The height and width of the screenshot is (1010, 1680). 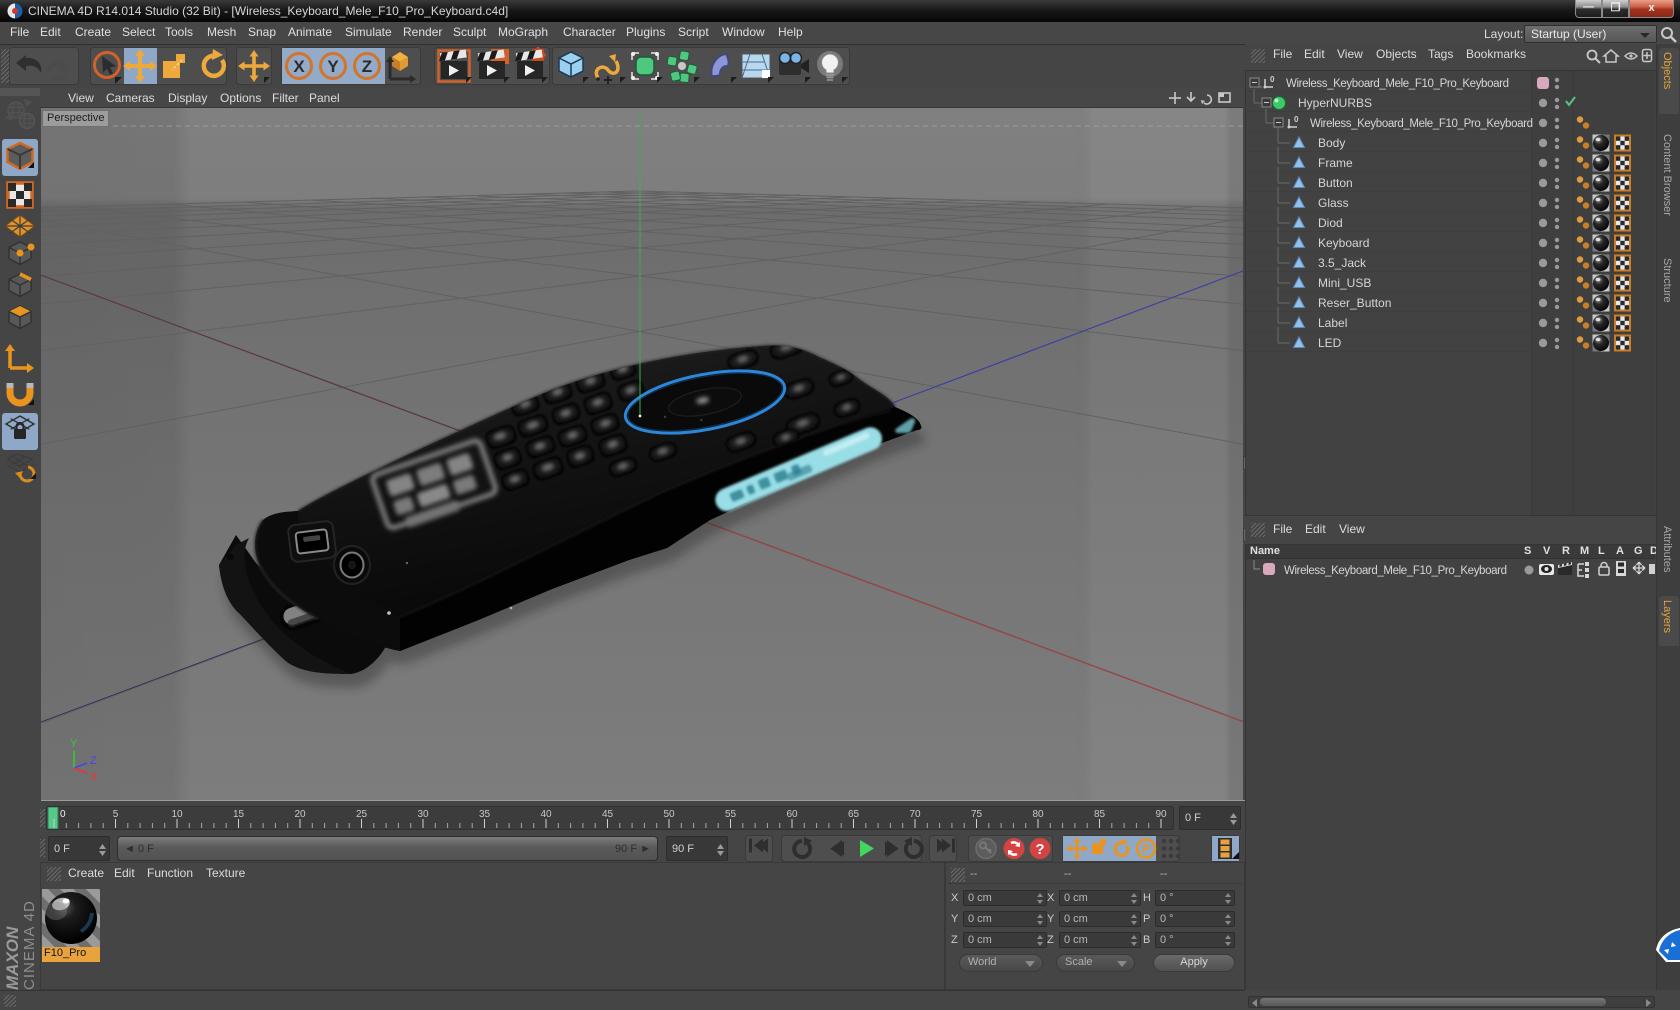 What do you see at coordinates (300, 814) in the screenshot?
I see `svg-text: 20` at bounding box center [300, 814].